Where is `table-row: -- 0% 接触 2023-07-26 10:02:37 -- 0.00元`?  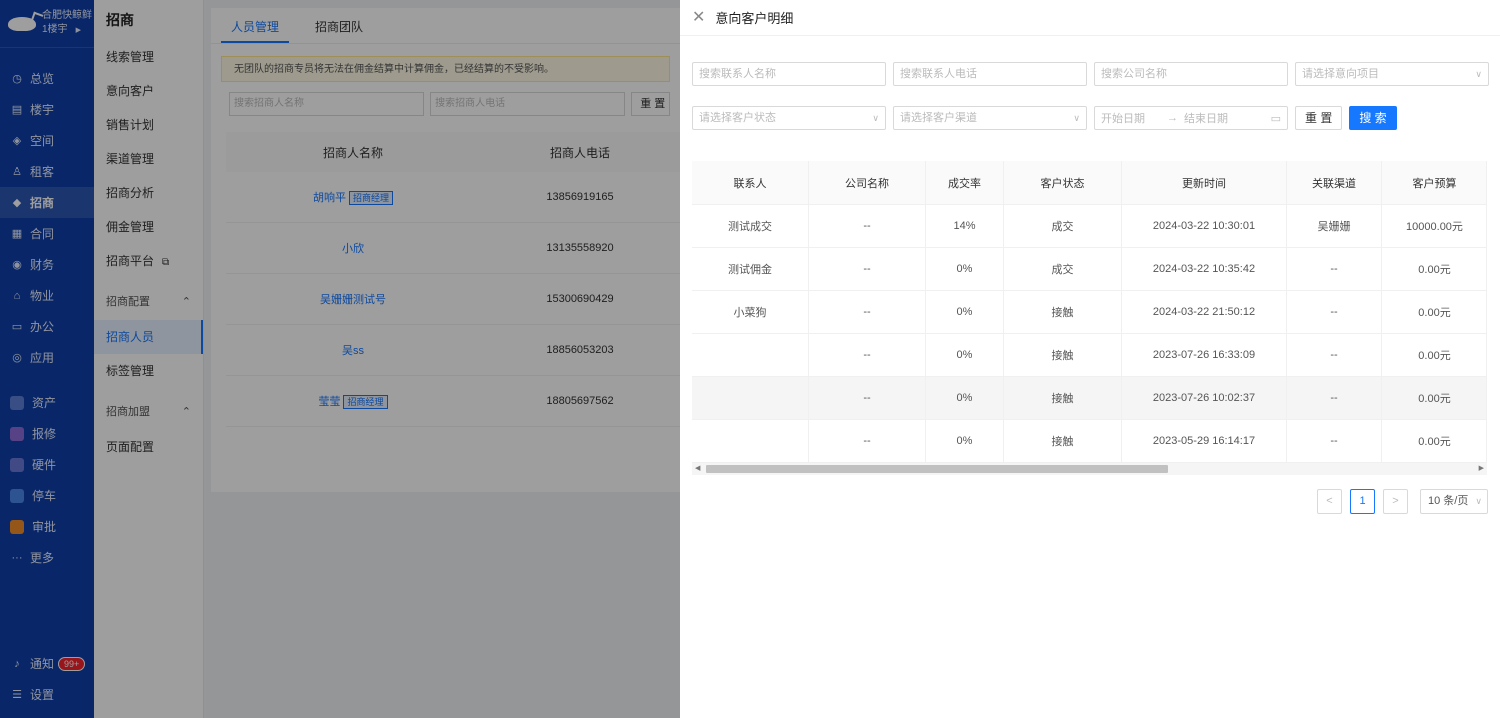
table-row: -- 0% 接触 2023-07-26 10:02:37 -- 0.00元 is located at coordinates (1089, 398).